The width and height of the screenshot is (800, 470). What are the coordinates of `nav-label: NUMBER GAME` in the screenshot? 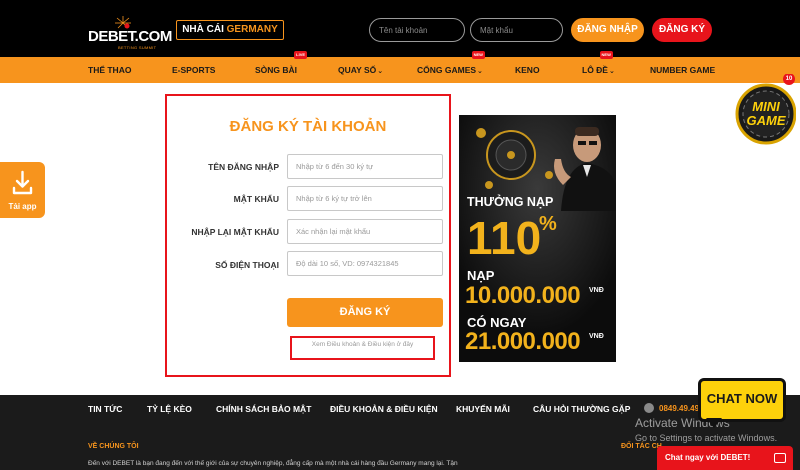 It's located at (683, 70).